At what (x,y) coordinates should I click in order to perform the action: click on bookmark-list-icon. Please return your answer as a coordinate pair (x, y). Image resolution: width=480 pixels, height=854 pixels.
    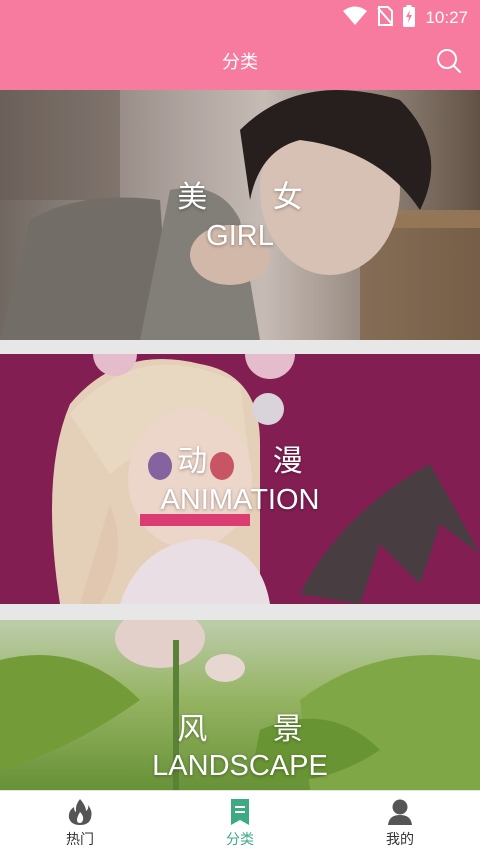
    Looking at the image, I should click on (240, 812).